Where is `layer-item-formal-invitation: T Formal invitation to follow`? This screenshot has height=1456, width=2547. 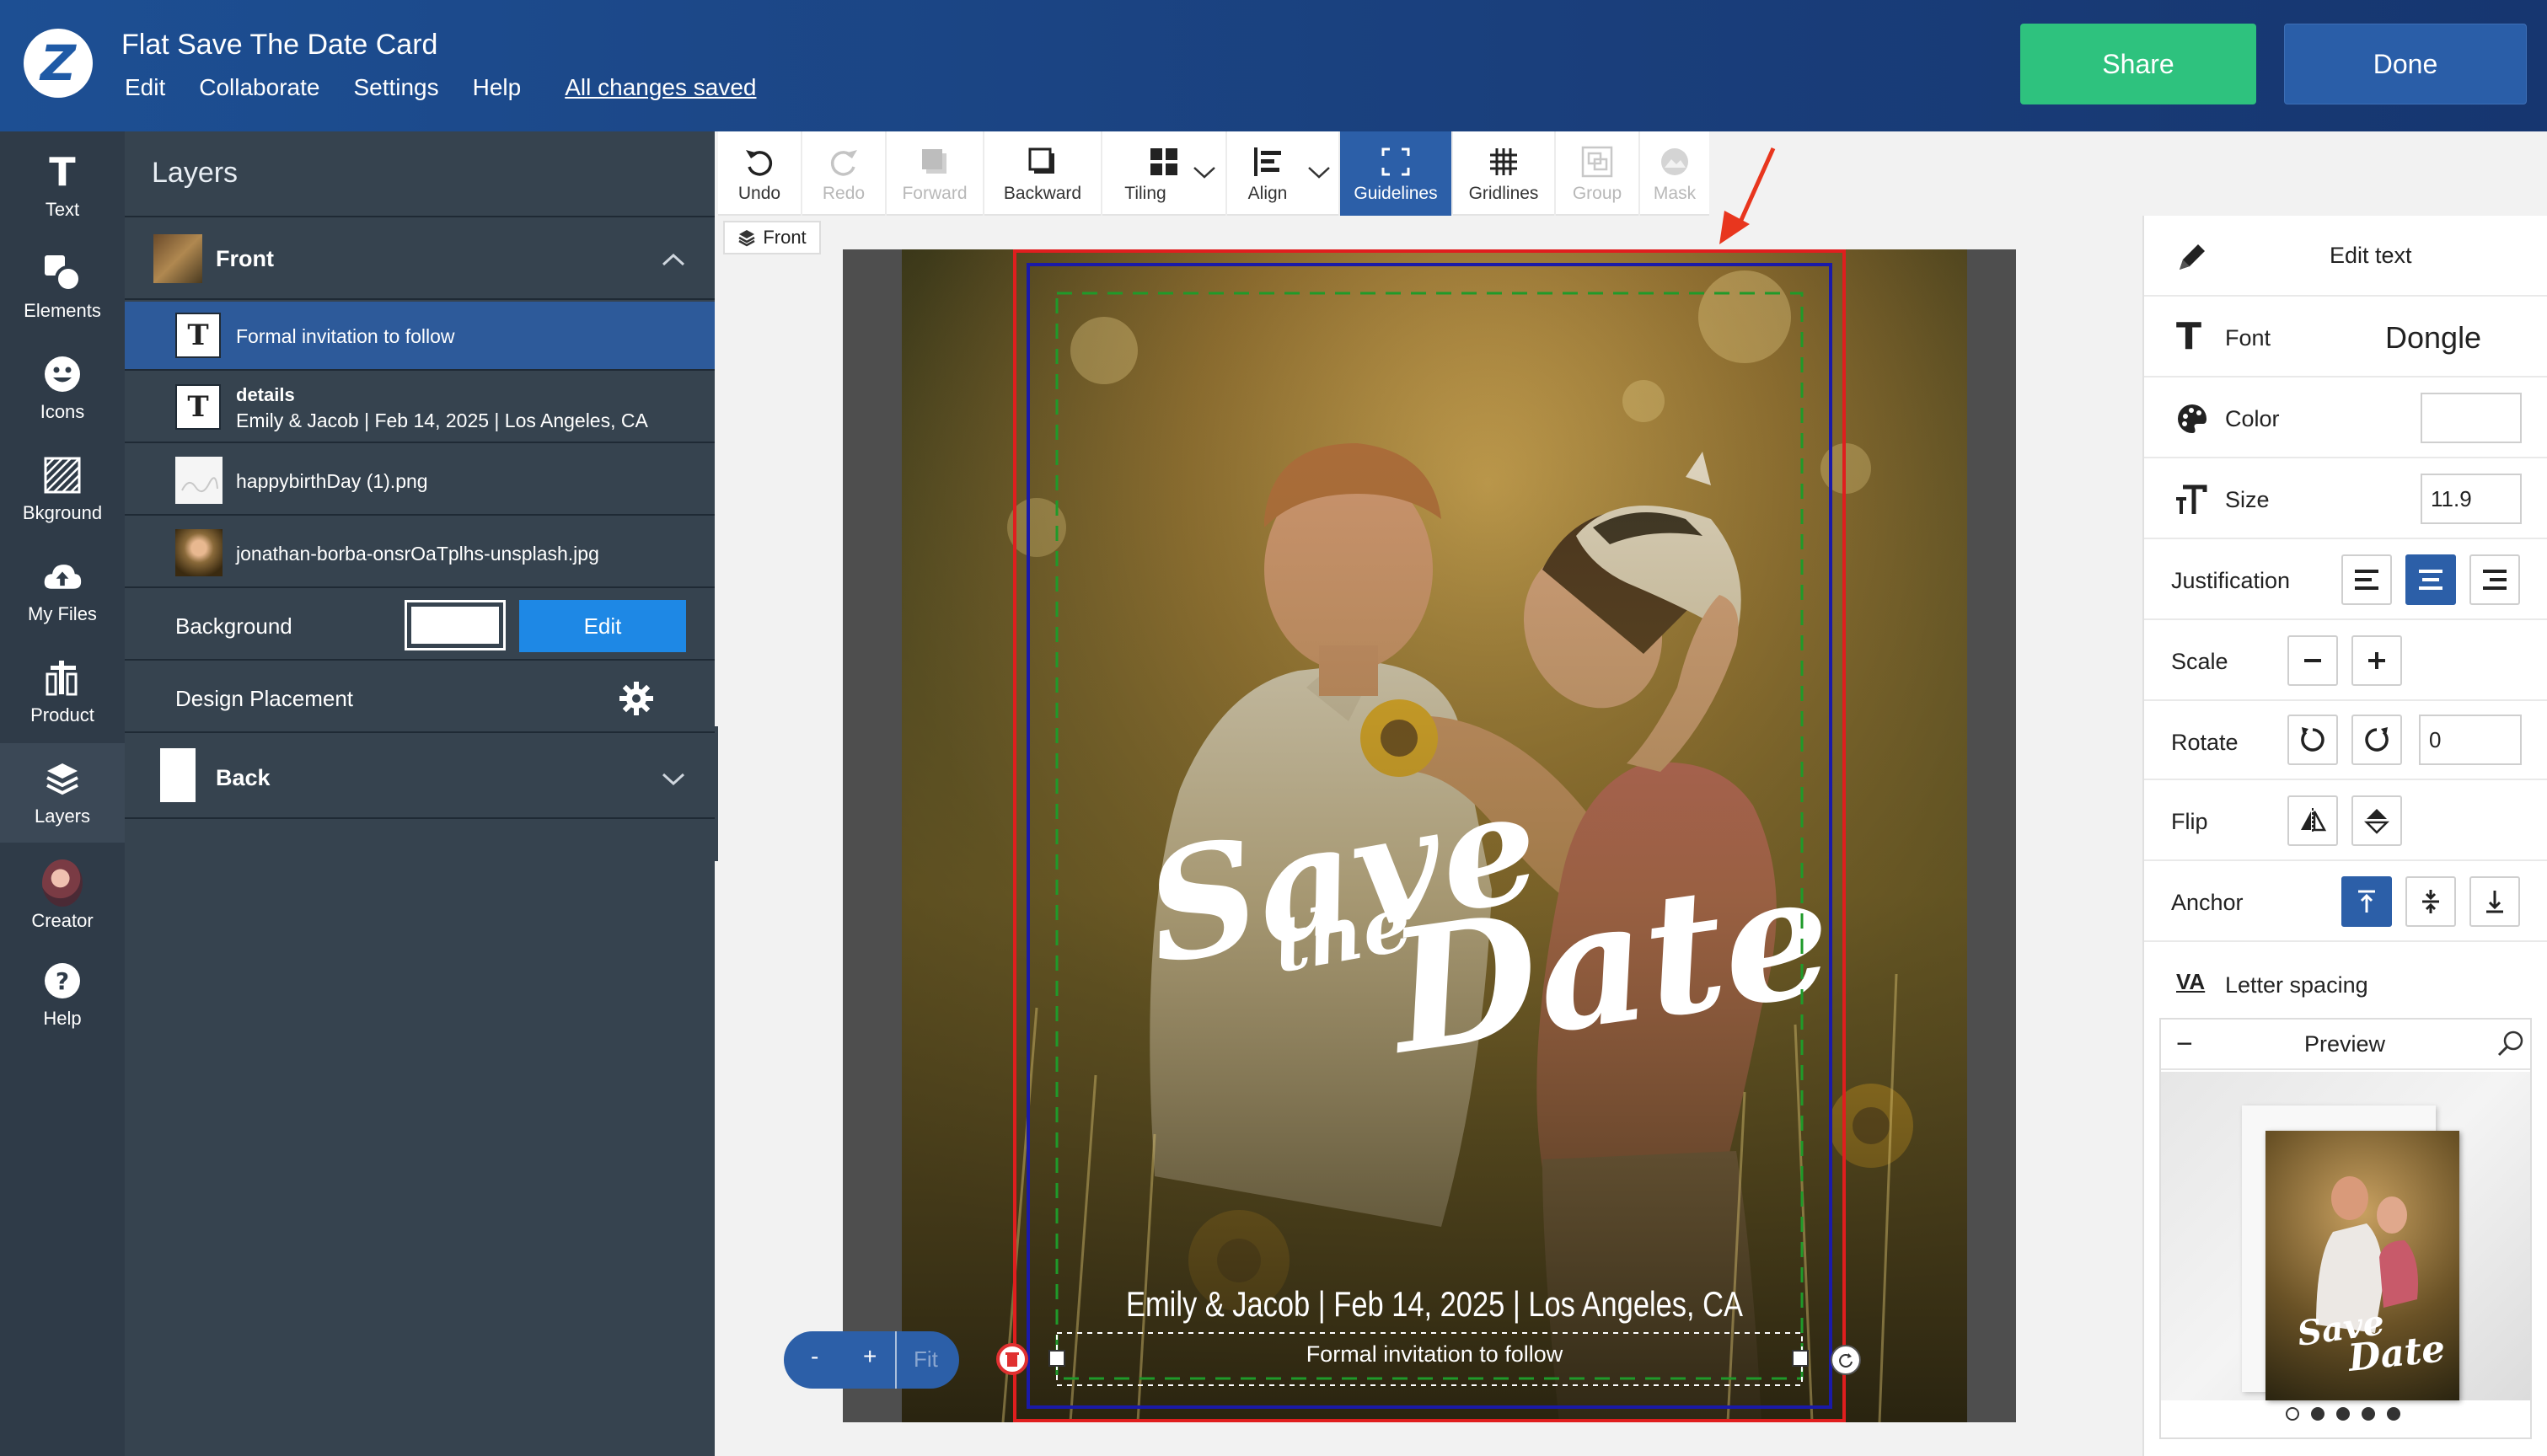
layer-item-formal-invitation: T Formal invitation to follow is located at coordinates (420, 336).